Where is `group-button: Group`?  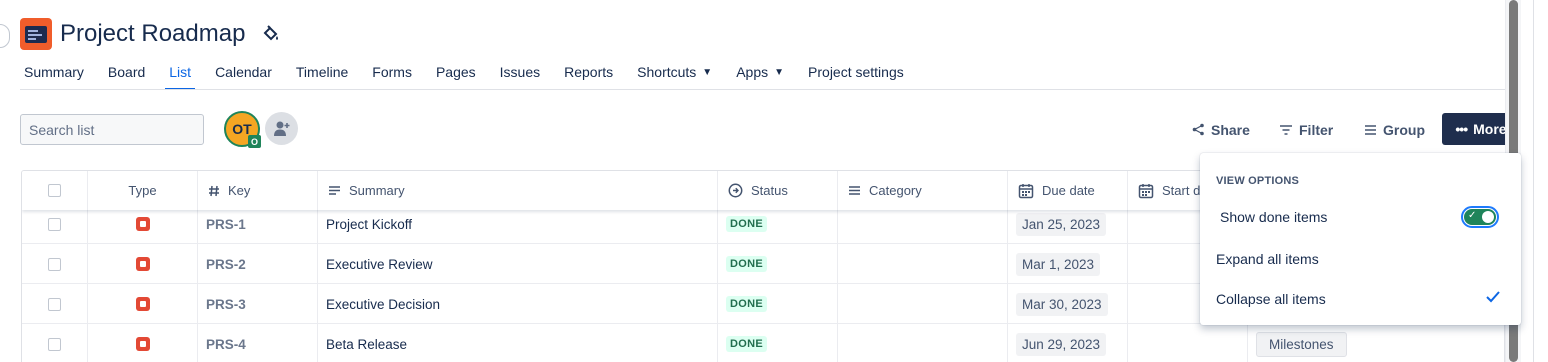
group-button: Group is located at coordinates (1394, 129).